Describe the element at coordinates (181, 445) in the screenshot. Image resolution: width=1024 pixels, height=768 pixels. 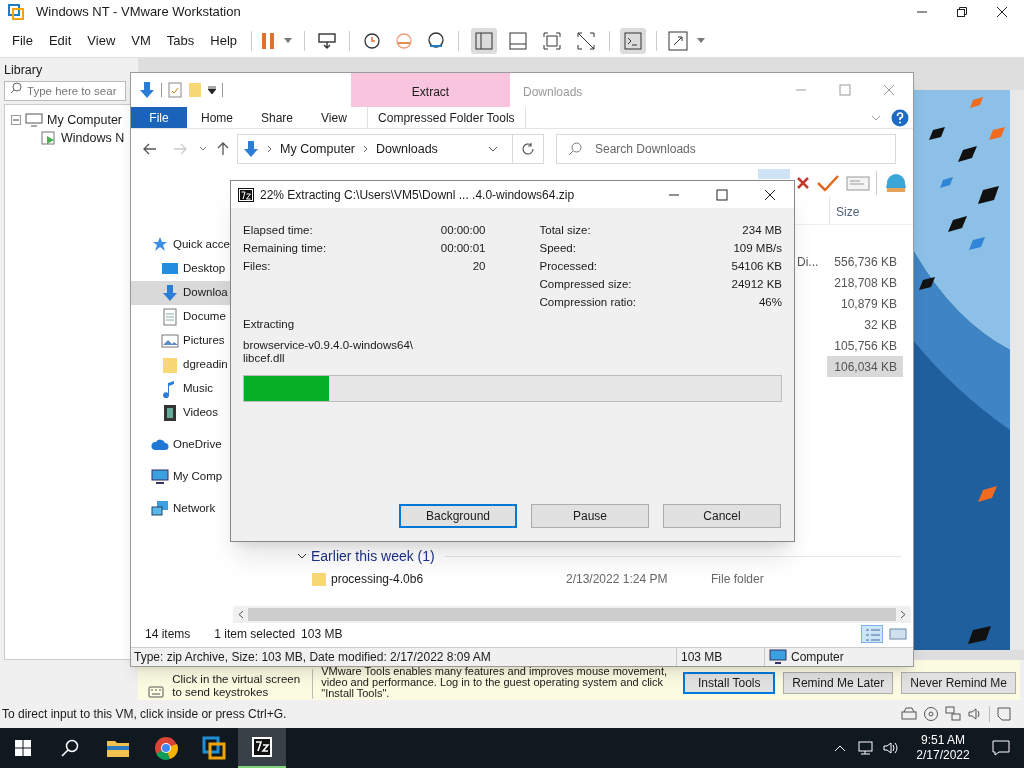
I see `nav-item: OneDrive` at that location.